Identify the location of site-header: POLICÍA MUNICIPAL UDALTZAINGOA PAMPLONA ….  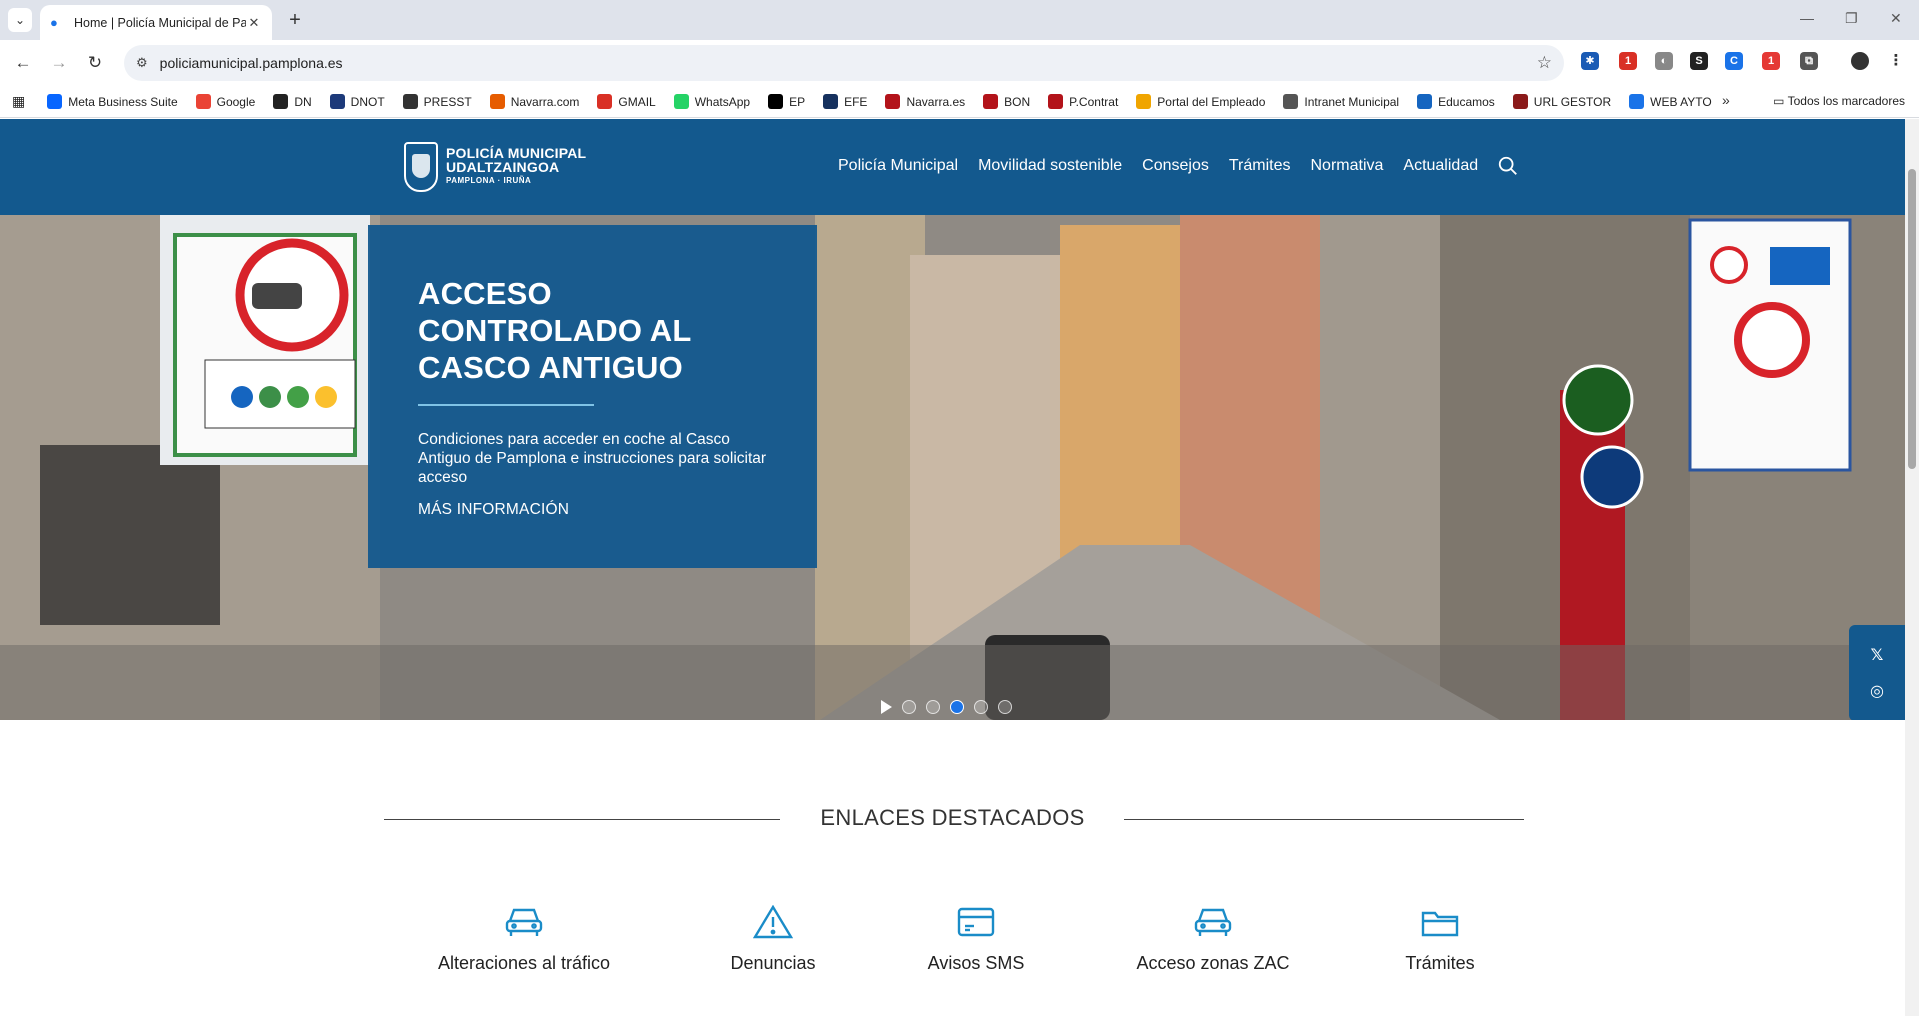
(952, 167).